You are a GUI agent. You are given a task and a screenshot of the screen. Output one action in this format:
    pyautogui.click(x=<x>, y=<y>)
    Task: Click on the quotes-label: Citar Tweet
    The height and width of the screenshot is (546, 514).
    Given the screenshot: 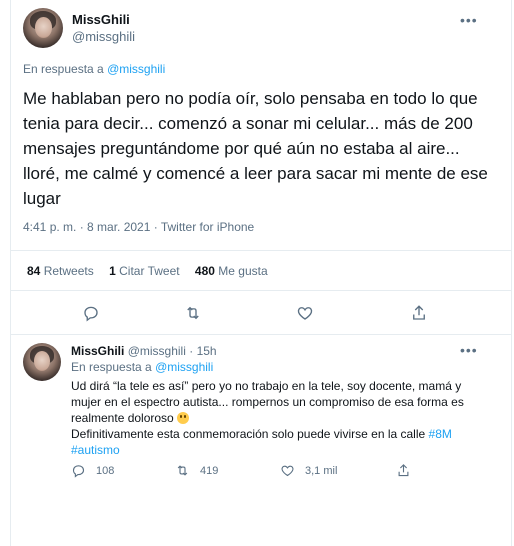 What is the action you would take?
    pyautogui.click(x=149, y=271)
    